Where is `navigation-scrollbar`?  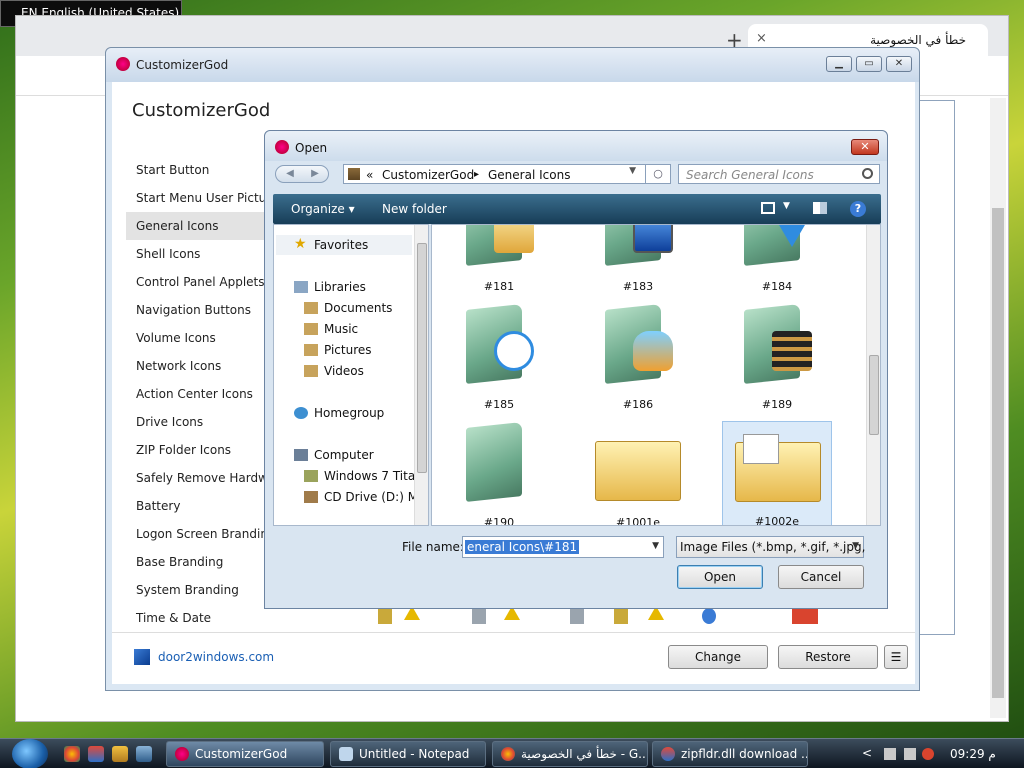
navigation-scrollbar is located at coordinates (421, 375).